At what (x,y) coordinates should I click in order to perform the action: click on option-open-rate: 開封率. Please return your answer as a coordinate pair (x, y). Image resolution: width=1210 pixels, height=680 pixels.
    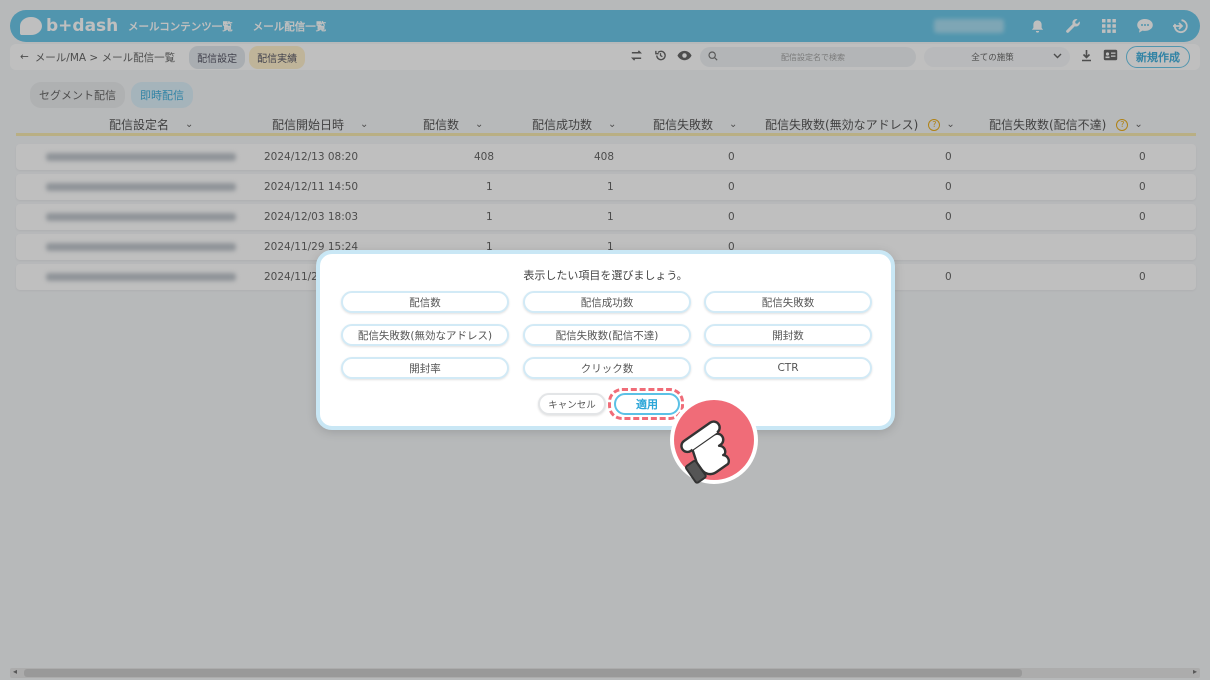
    Looking at the image, I should click on (425, 368).